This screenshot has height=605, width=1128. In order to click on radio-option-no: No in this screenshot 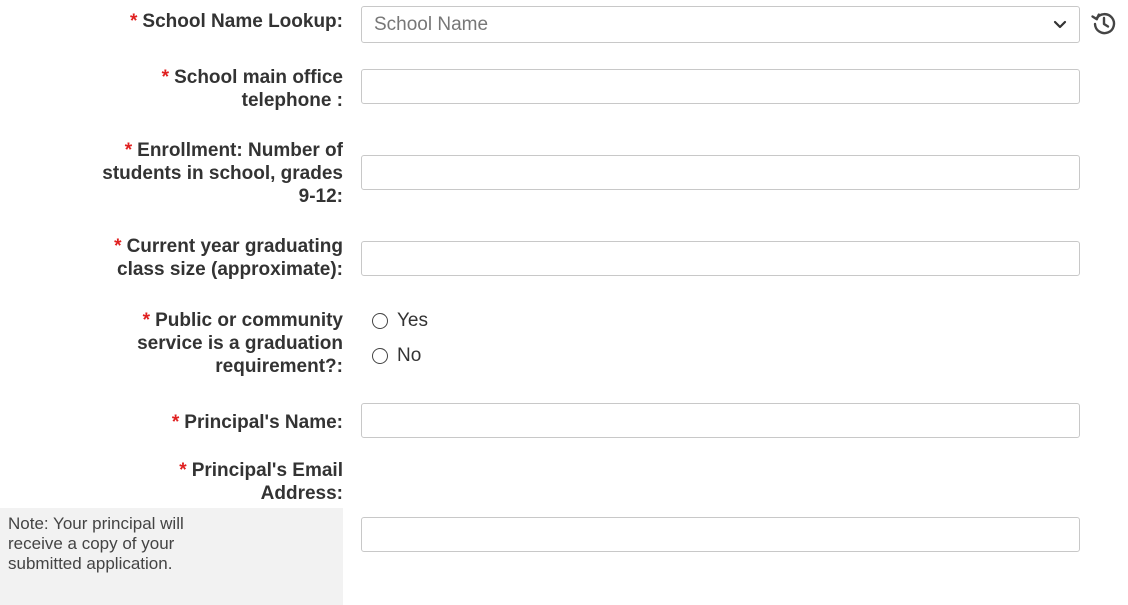, I will do `click(396, 356)`.